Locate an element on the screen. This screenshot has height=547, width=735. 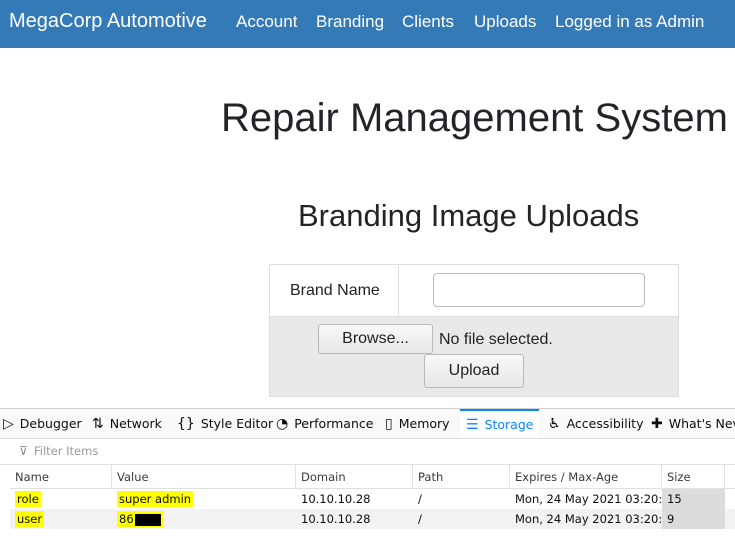
tab-style-editor: {} Style Editor is located at coordinates (225, 423).